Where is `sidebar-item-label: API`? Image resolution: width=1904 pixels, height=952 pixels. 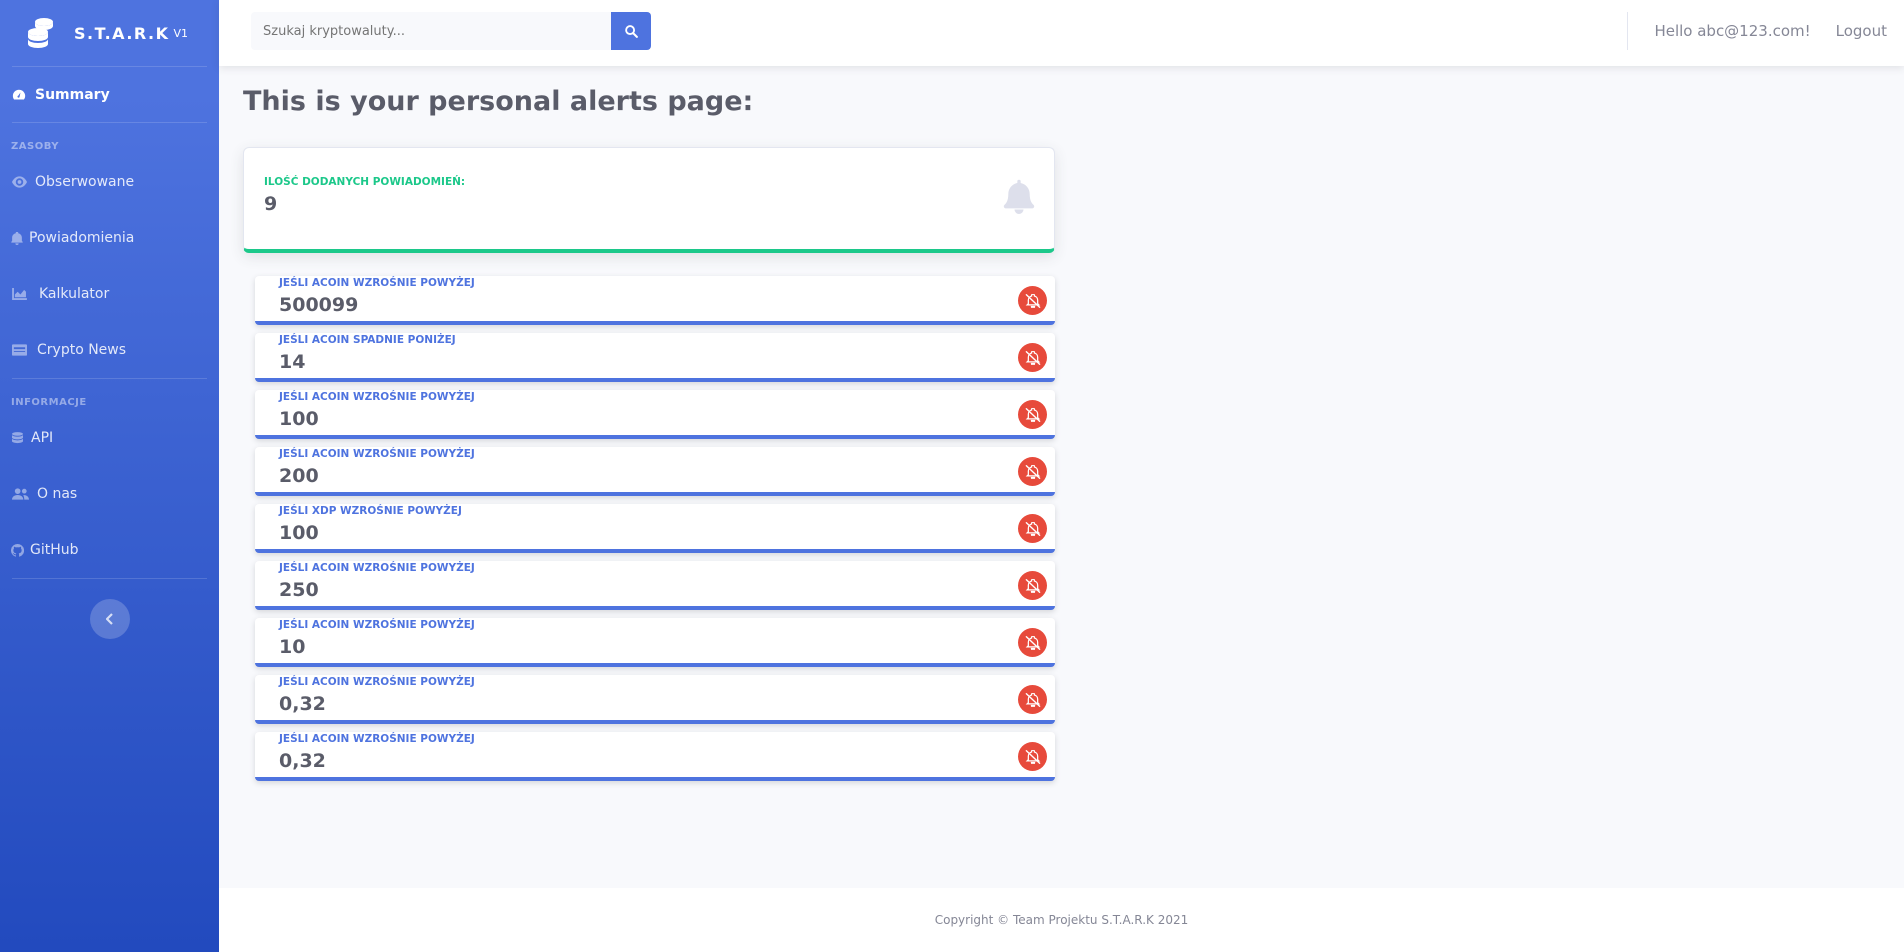 sidebar-item-label: API is located at coordinates (42, 438).